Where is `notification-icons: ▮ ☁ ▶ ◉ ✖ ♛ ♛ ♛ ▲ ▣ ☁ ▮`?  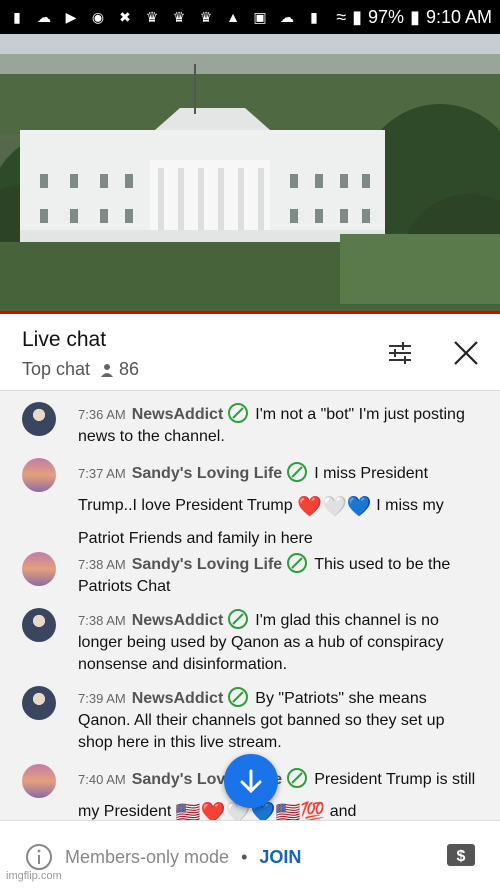 notification-icons: ▮ ☁ ▶ ◉ ✖ ♛ ♛ ♛ ▲ ▣ ☁ ▮ is located at coordinates (165, 17).